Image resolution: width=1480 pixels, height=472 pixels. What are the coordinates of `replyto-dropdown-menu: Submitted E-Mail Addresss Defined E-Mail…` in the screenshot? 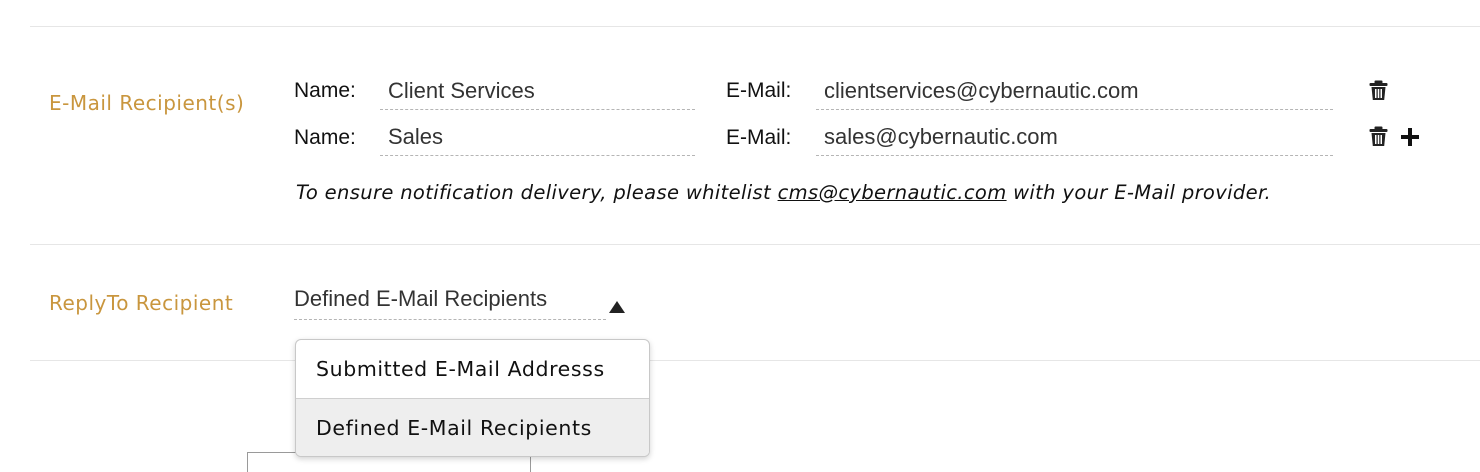 It's located at (472, 398).